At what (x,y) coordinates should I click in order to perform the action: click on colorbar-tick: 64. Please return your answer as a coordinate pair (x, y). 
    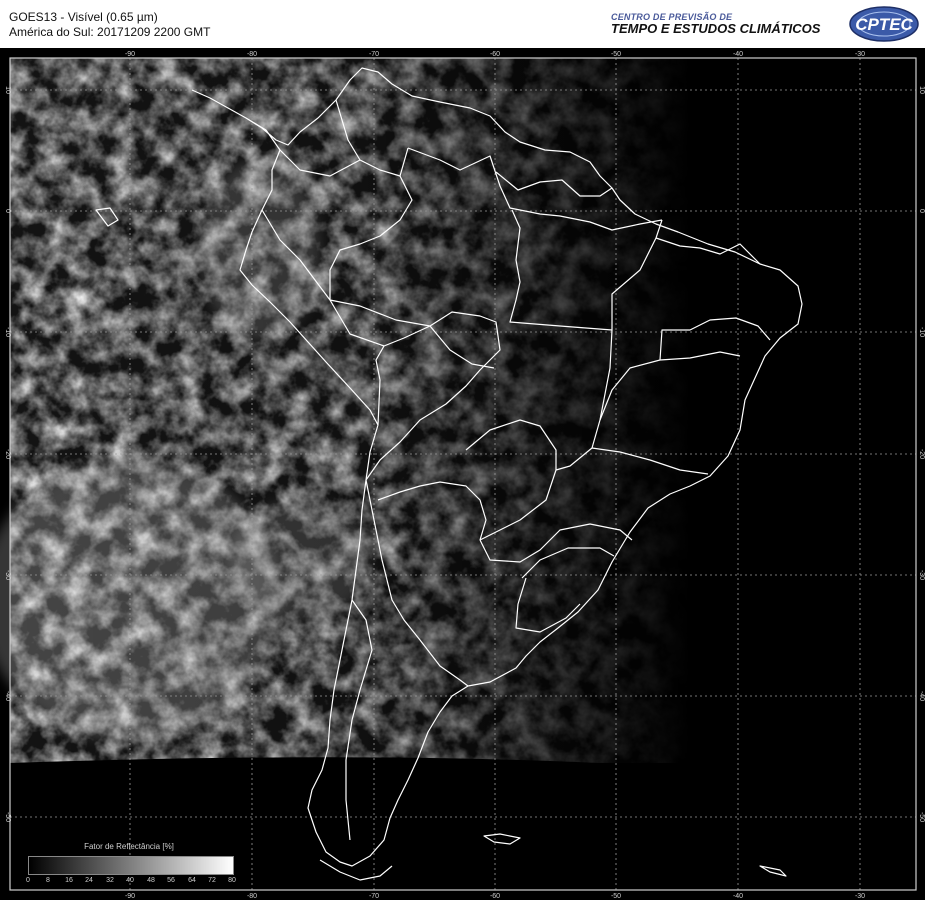
    Looking at the image, I should click on (192, 880).